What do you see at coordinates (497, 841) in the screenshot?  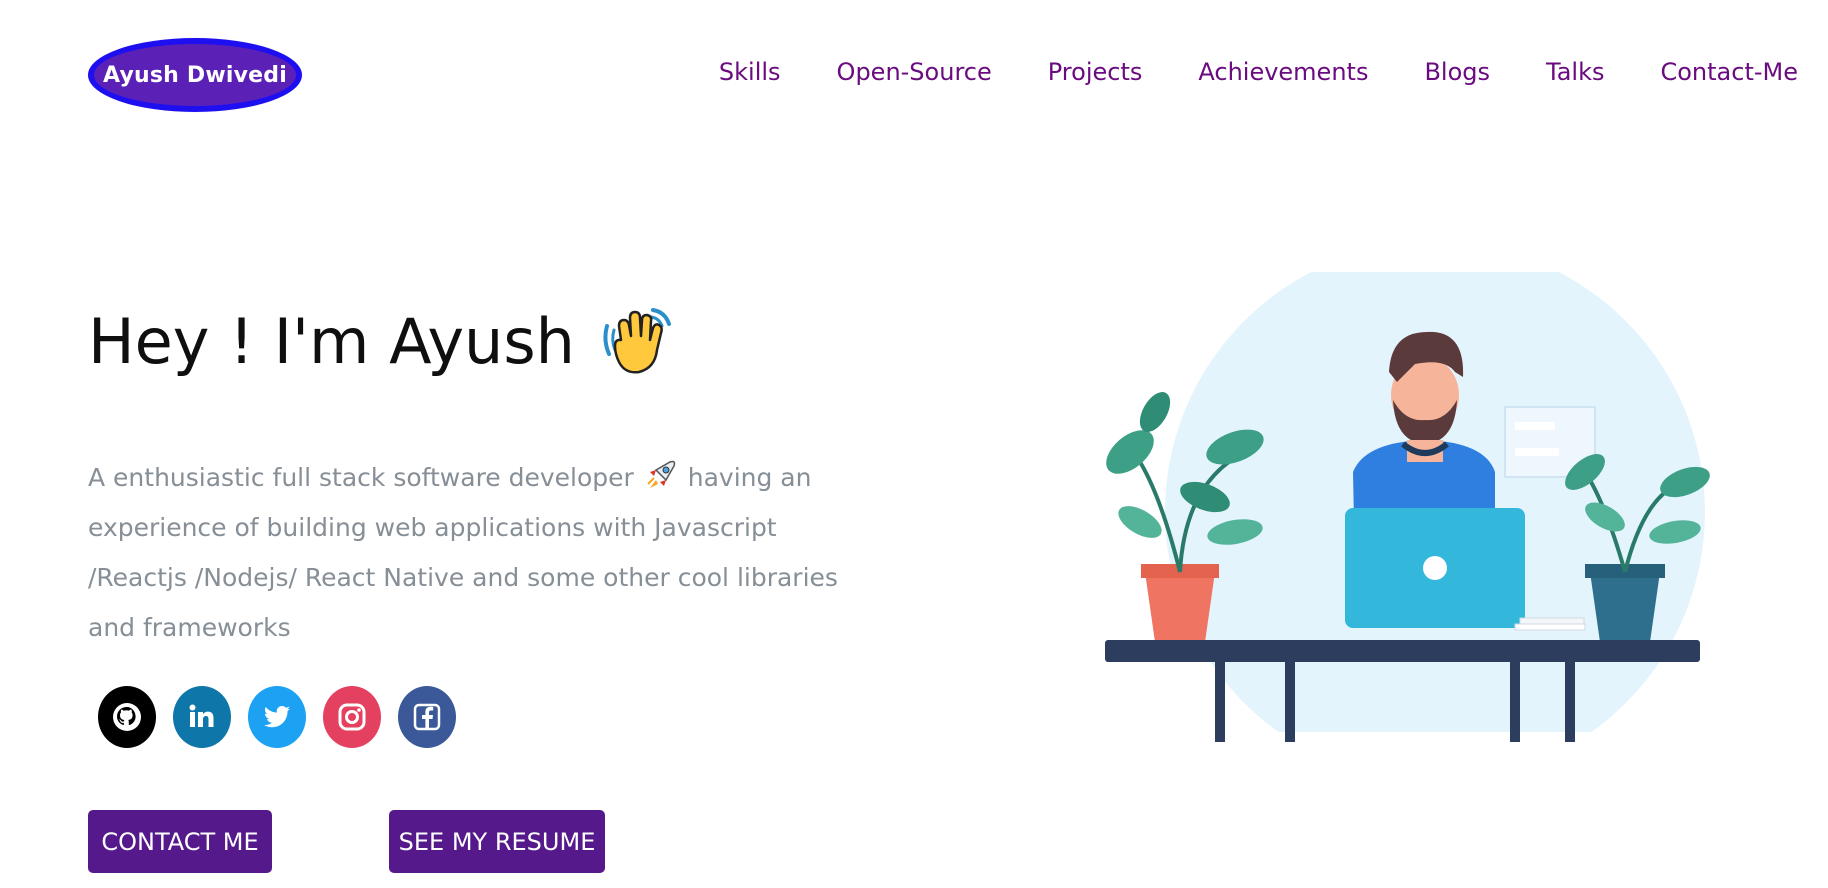 I see `see-resume-button: SEE MY RESUME` at bounding box center [497, 841].